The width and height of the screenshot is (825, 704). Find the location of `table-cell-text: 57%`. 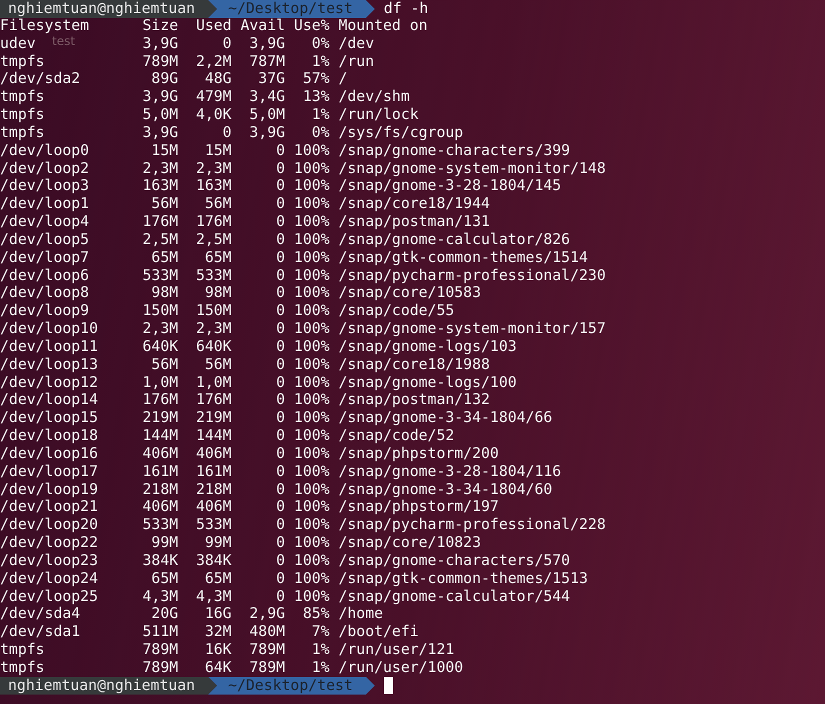

table-cell-text: 57% is located at coordinates (316, 79).